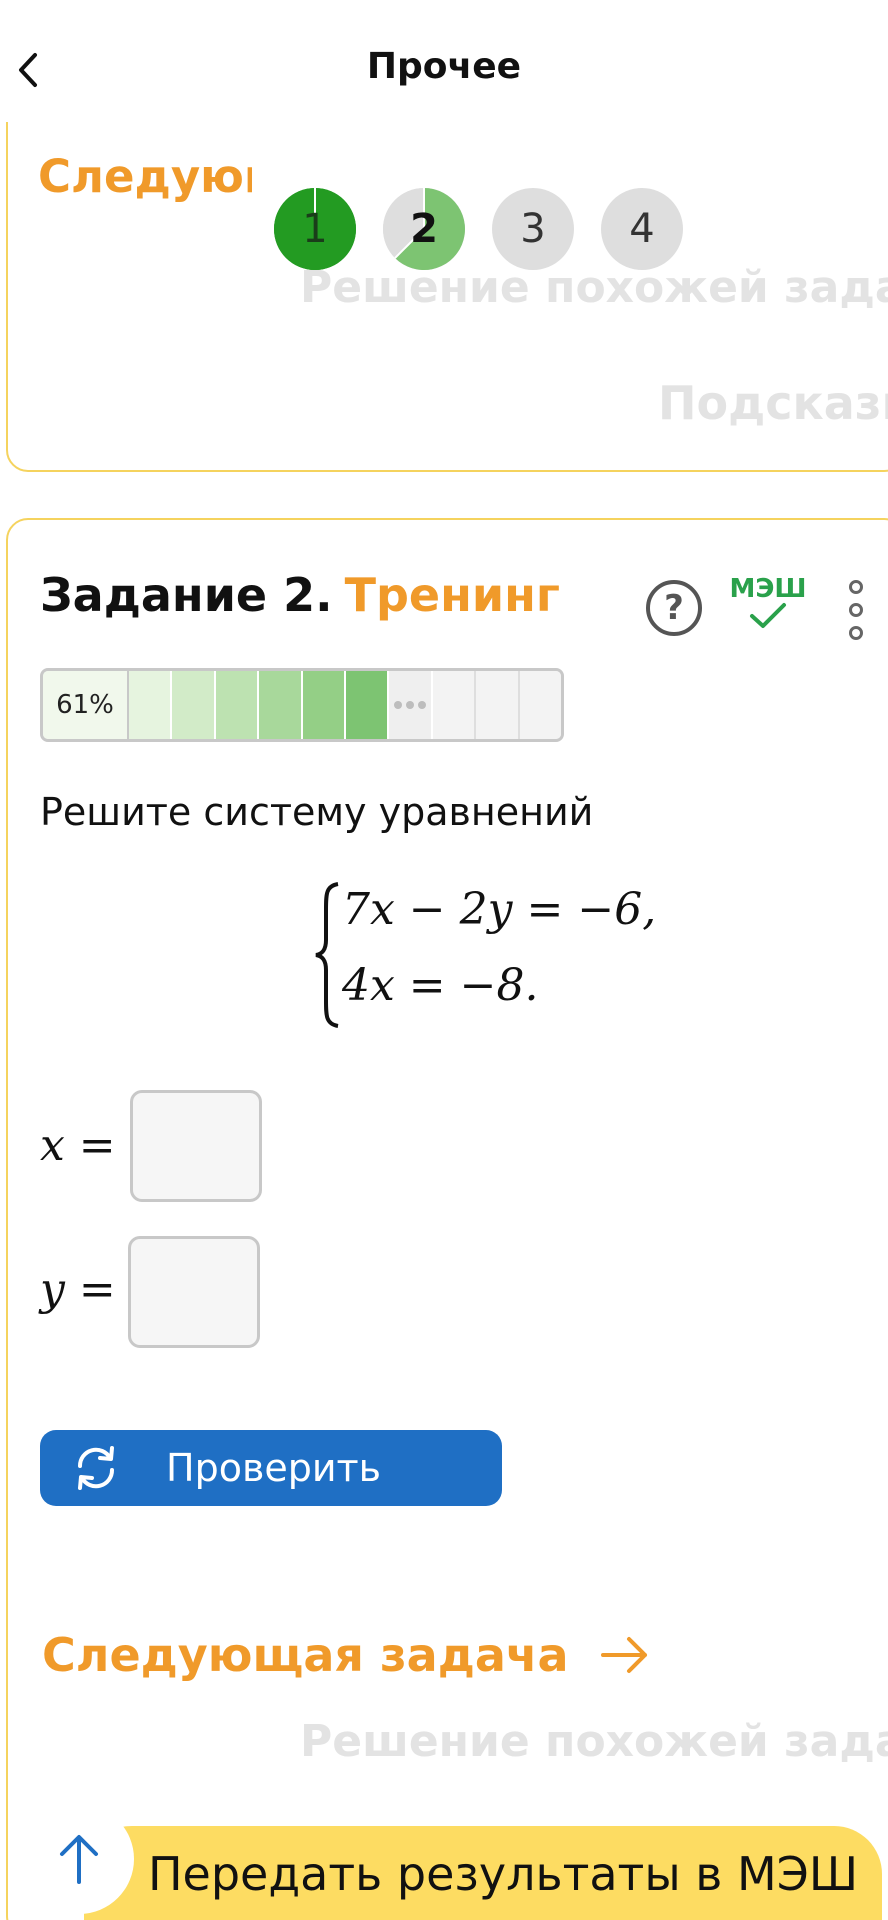 This screenshot has height=1920, width=888. I want to click on top-bar: Прочее, so click(444, 61).